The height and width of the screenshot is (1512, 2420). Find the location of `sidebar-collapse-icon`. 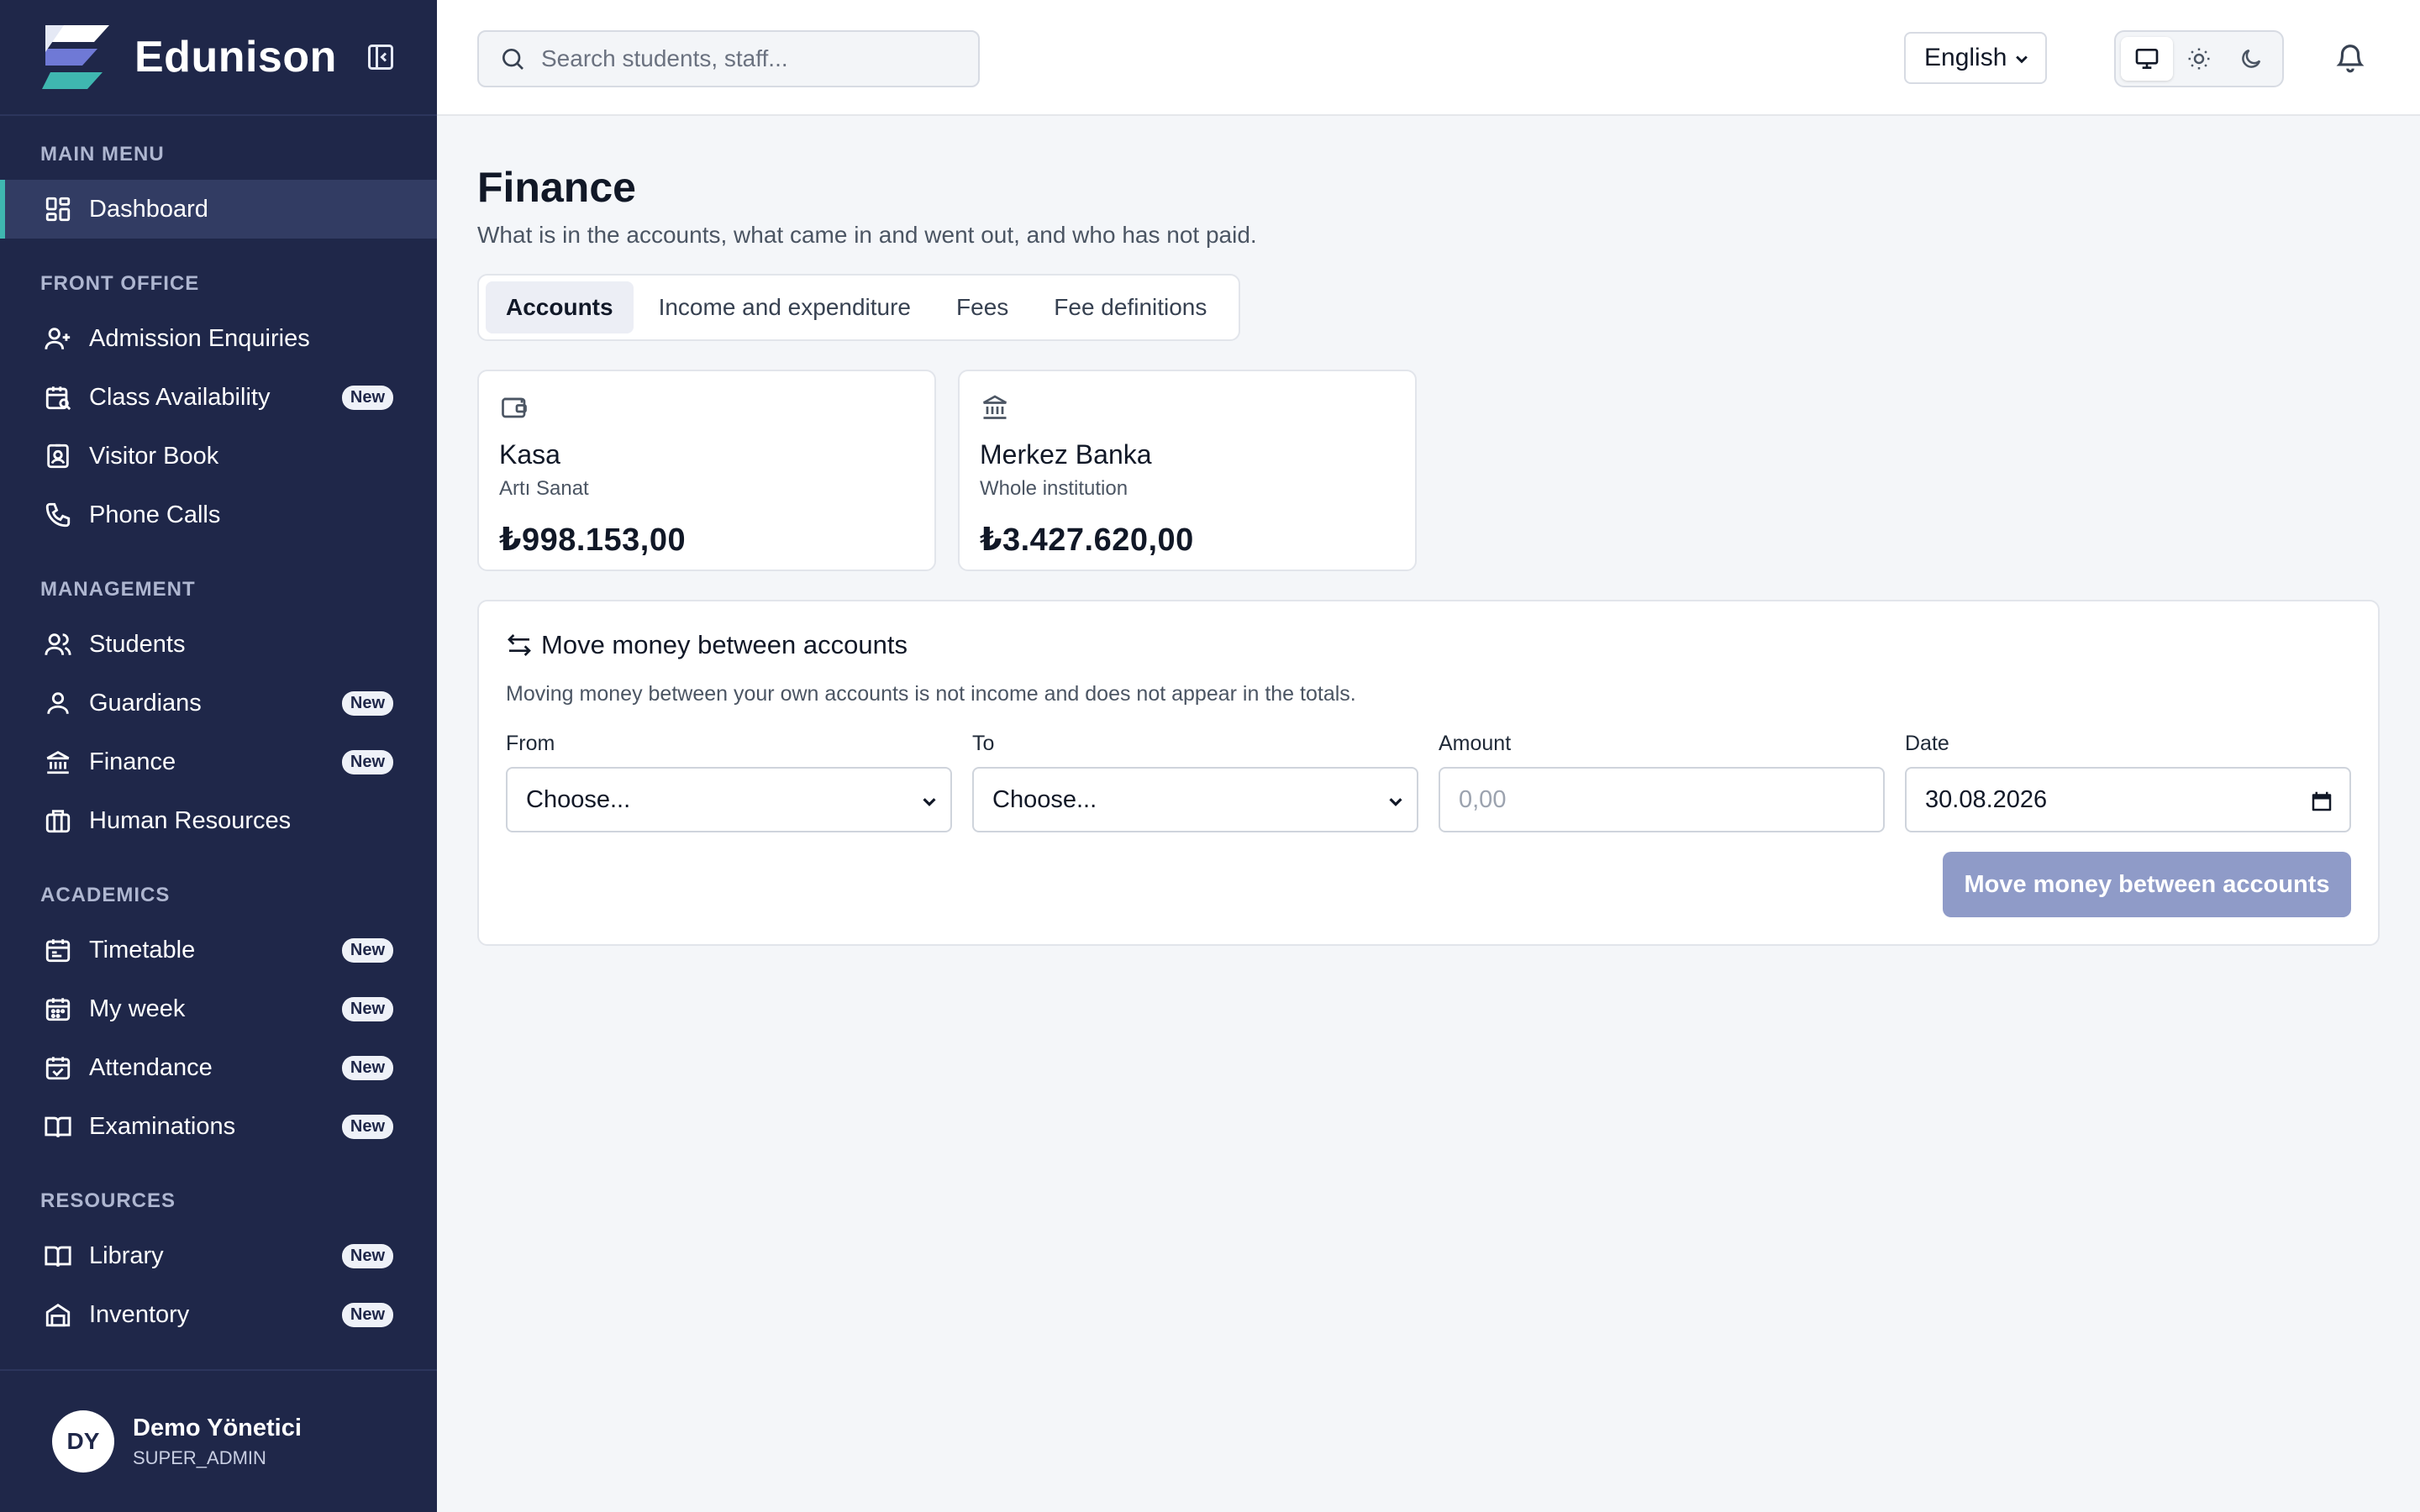

sidebar-collapse-icon is located at coordinates (381, 57).